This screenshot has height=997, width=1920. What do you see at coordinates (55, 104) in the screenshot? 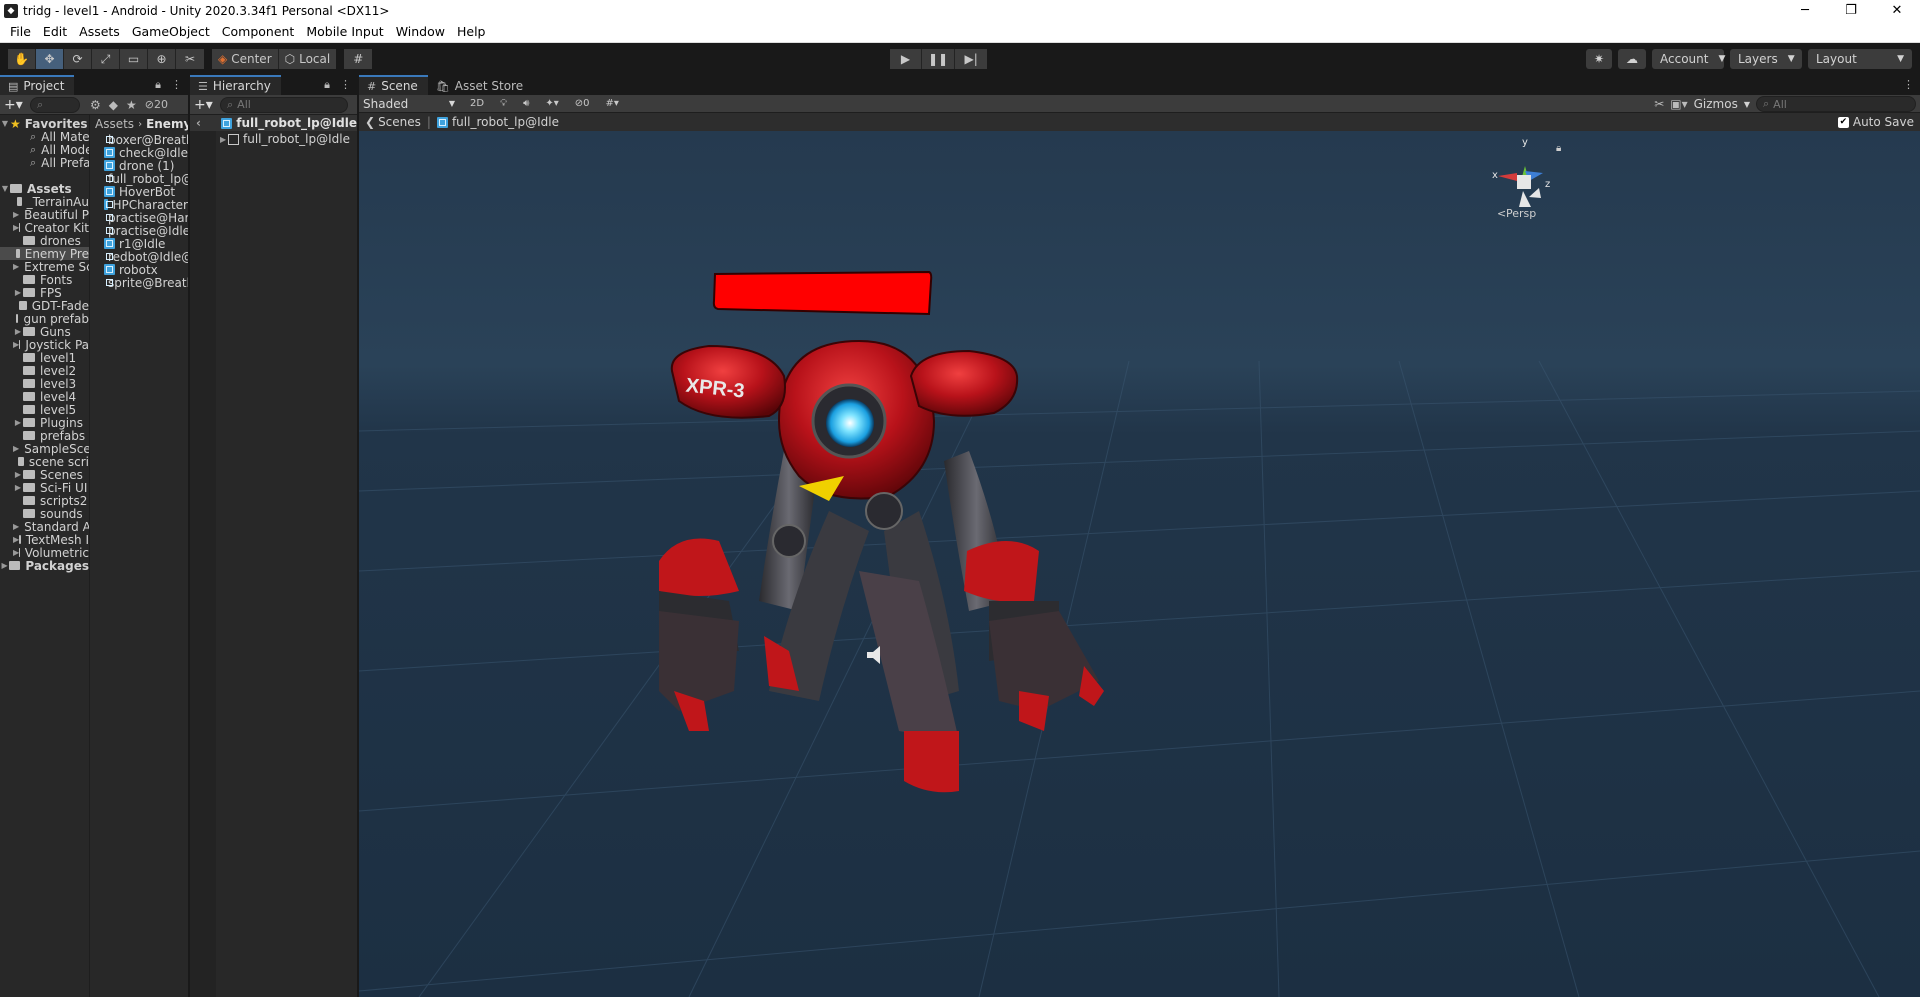
I see `project-search-input: ⌕` at bounding box center [55, 104].